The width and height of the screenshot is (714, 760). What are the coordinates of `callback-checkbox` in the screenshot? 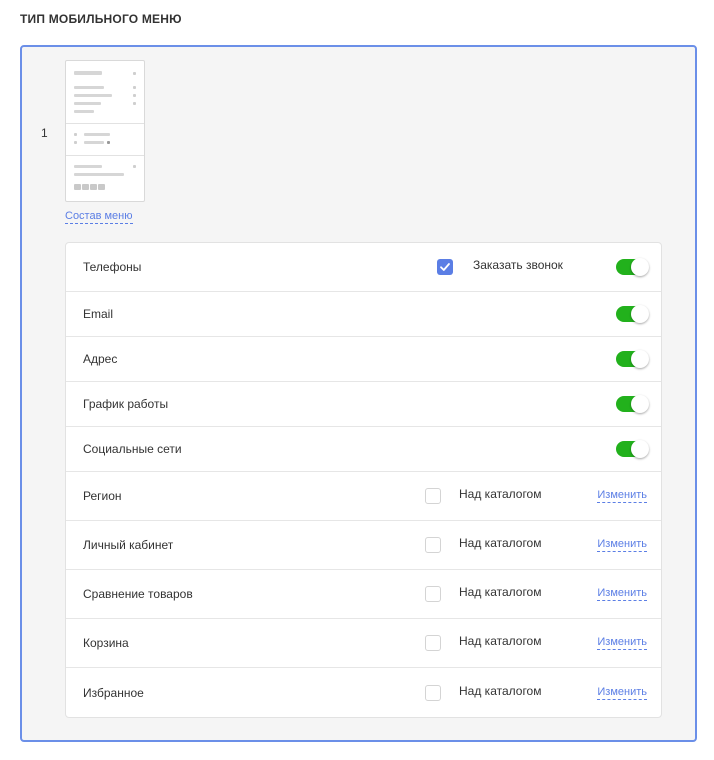 It's located at (445, 267).